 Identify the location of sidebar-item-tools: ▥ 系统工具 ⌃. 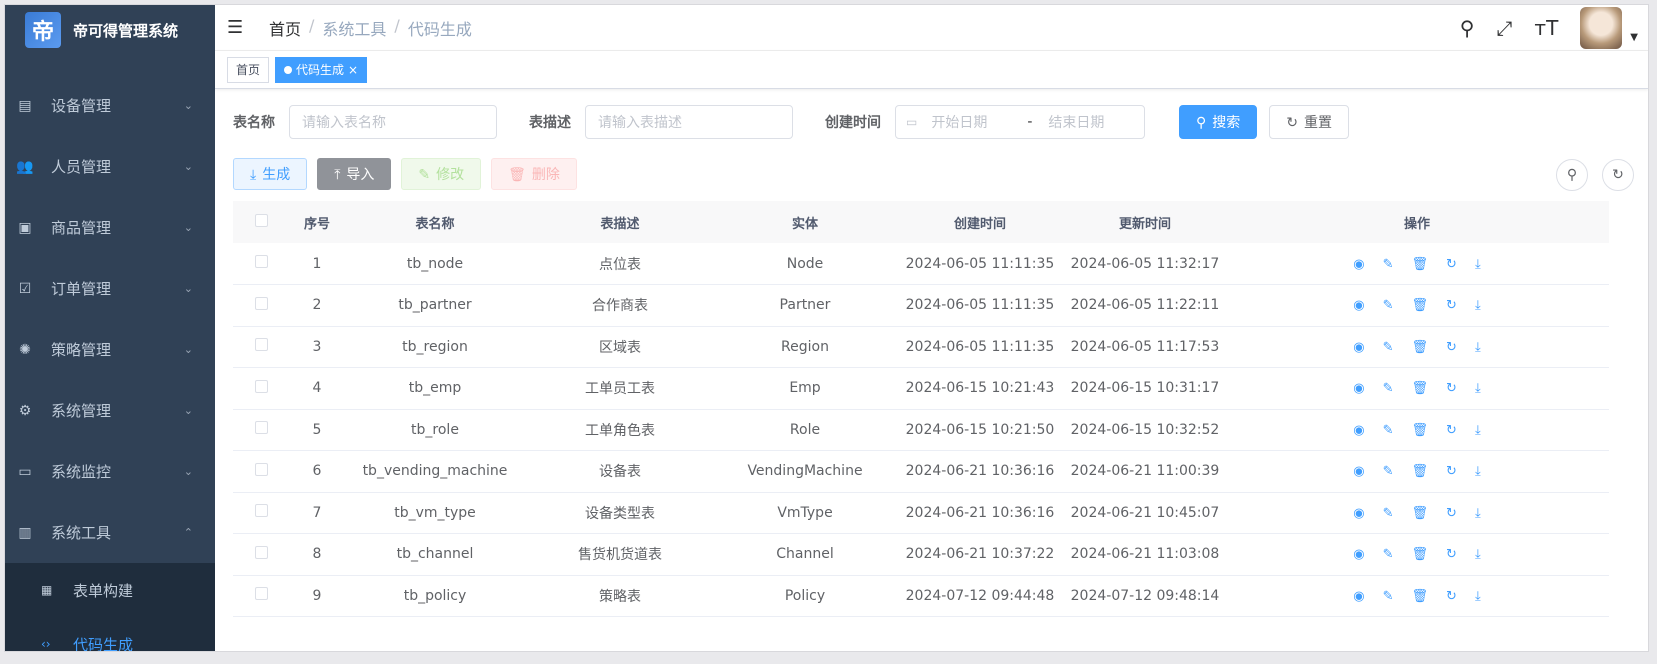
(110, 532).